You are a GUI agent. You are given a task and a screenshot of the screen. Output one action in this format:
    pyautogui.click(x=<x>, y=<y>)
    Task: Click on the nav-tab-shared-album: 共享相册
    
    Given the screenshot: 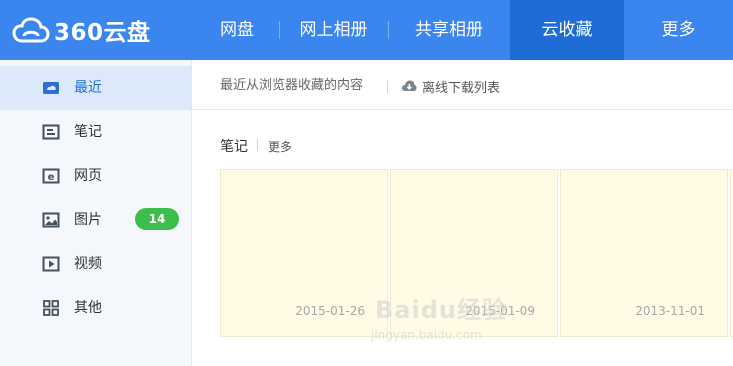 What is the action you would take?
    pyautogui.click(x=449, y=30)
    